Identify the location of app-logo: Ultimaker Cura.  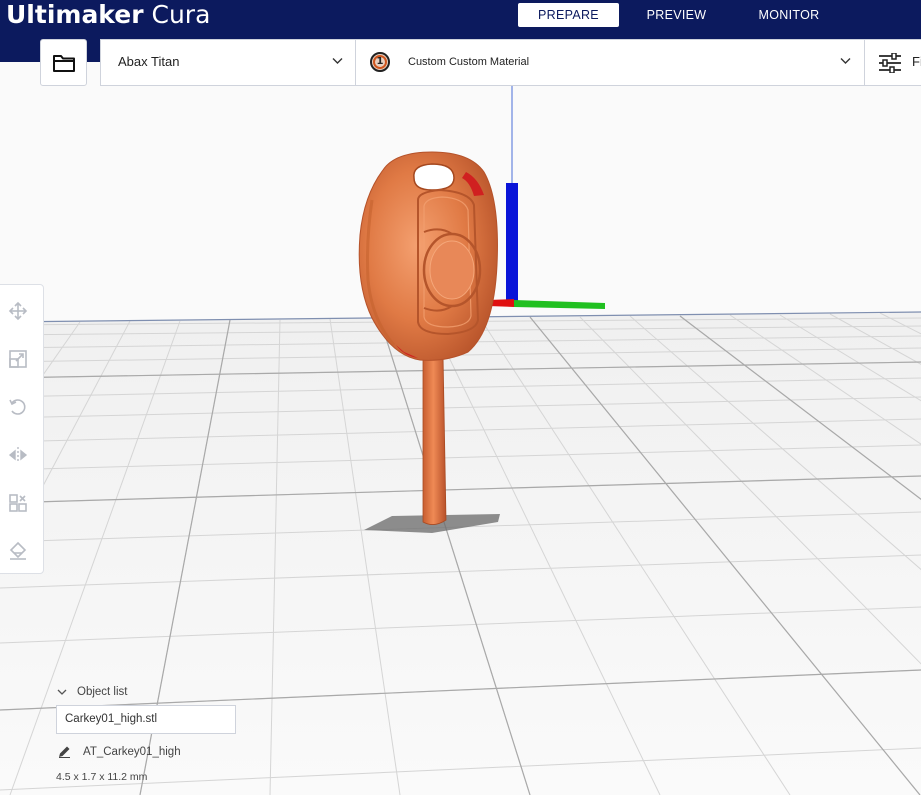
(108, 14).